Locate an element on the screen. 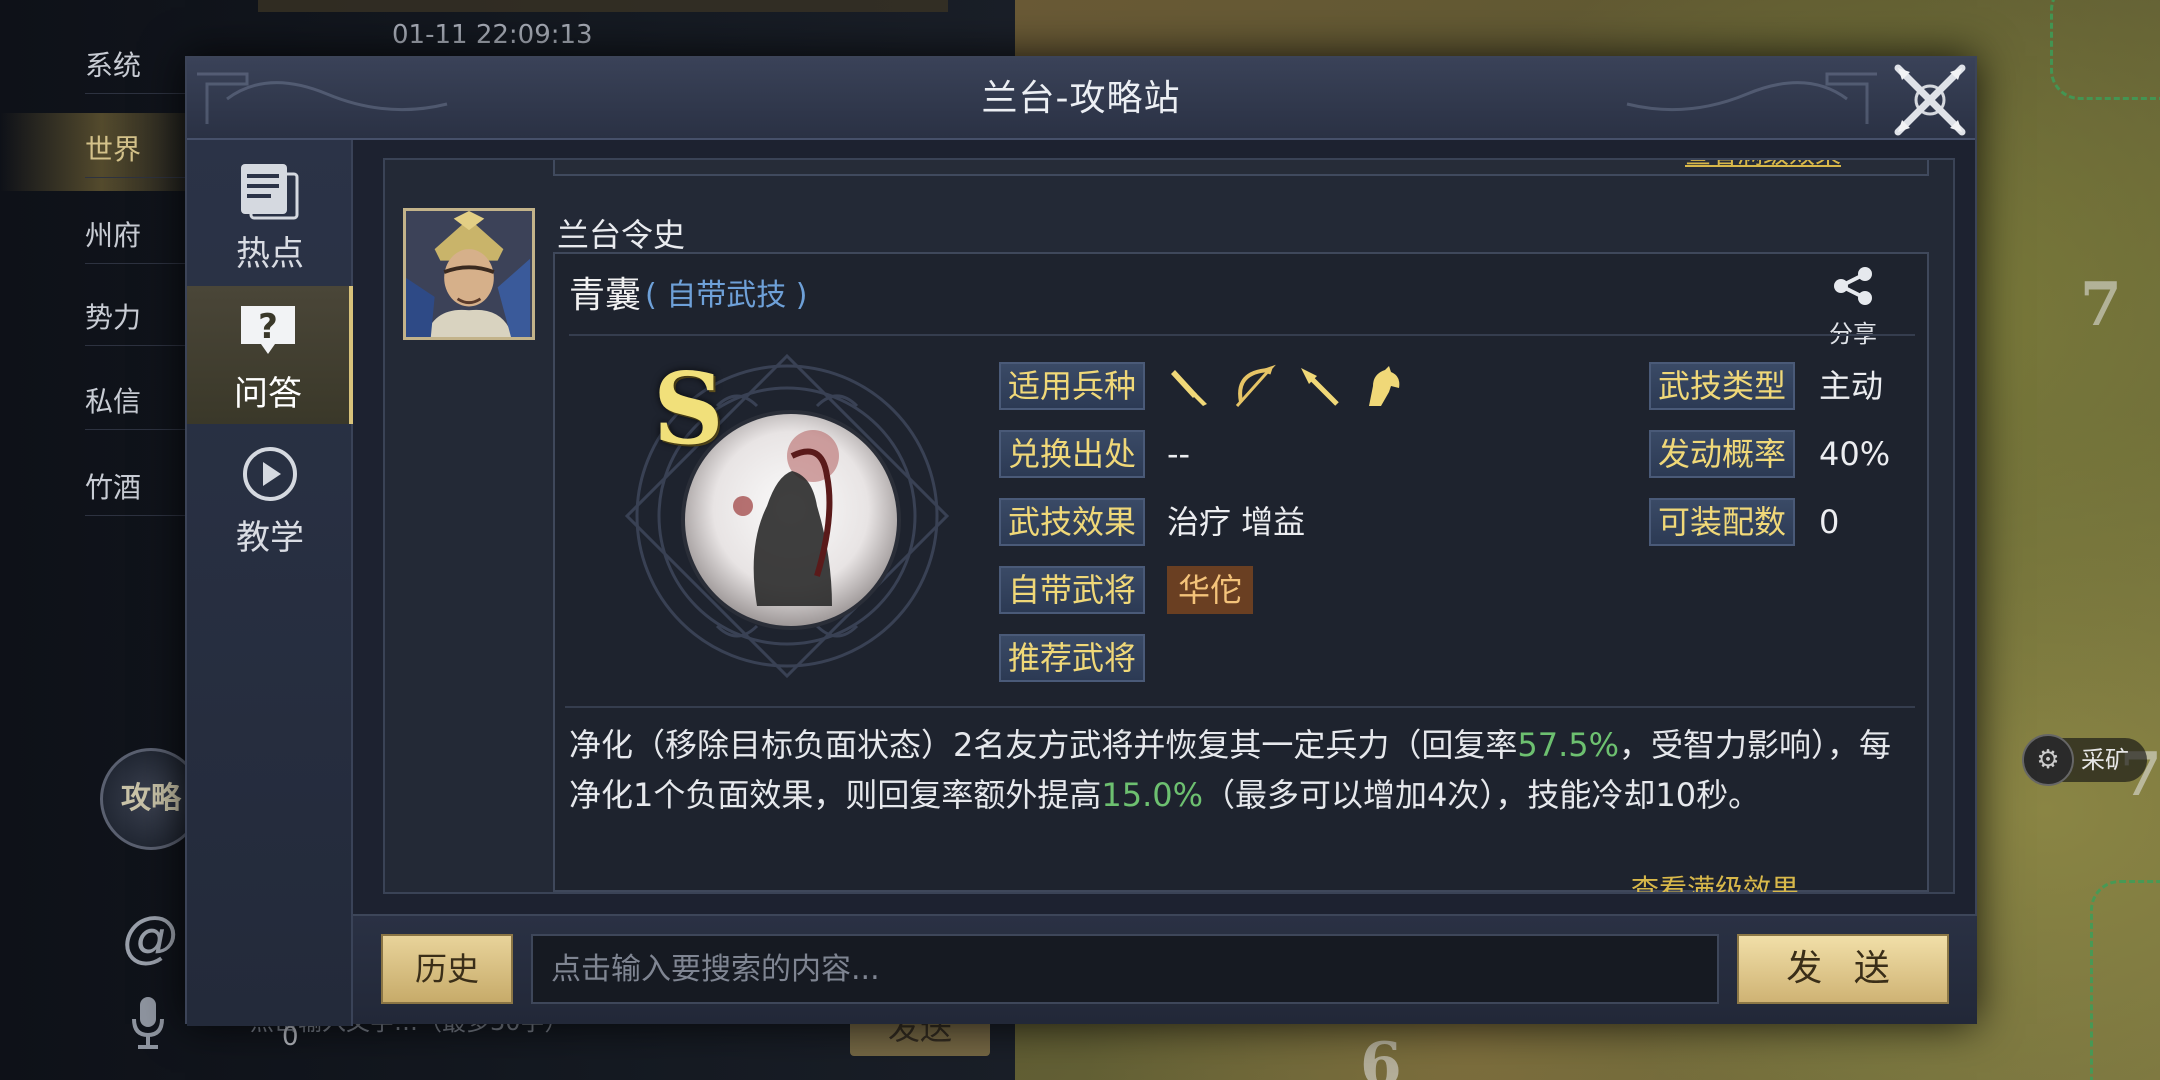 The width and height of the screenshot is (2160, 1080). previous-max-level-link: 查看满级效果 is located at coordinates (1763, 165).